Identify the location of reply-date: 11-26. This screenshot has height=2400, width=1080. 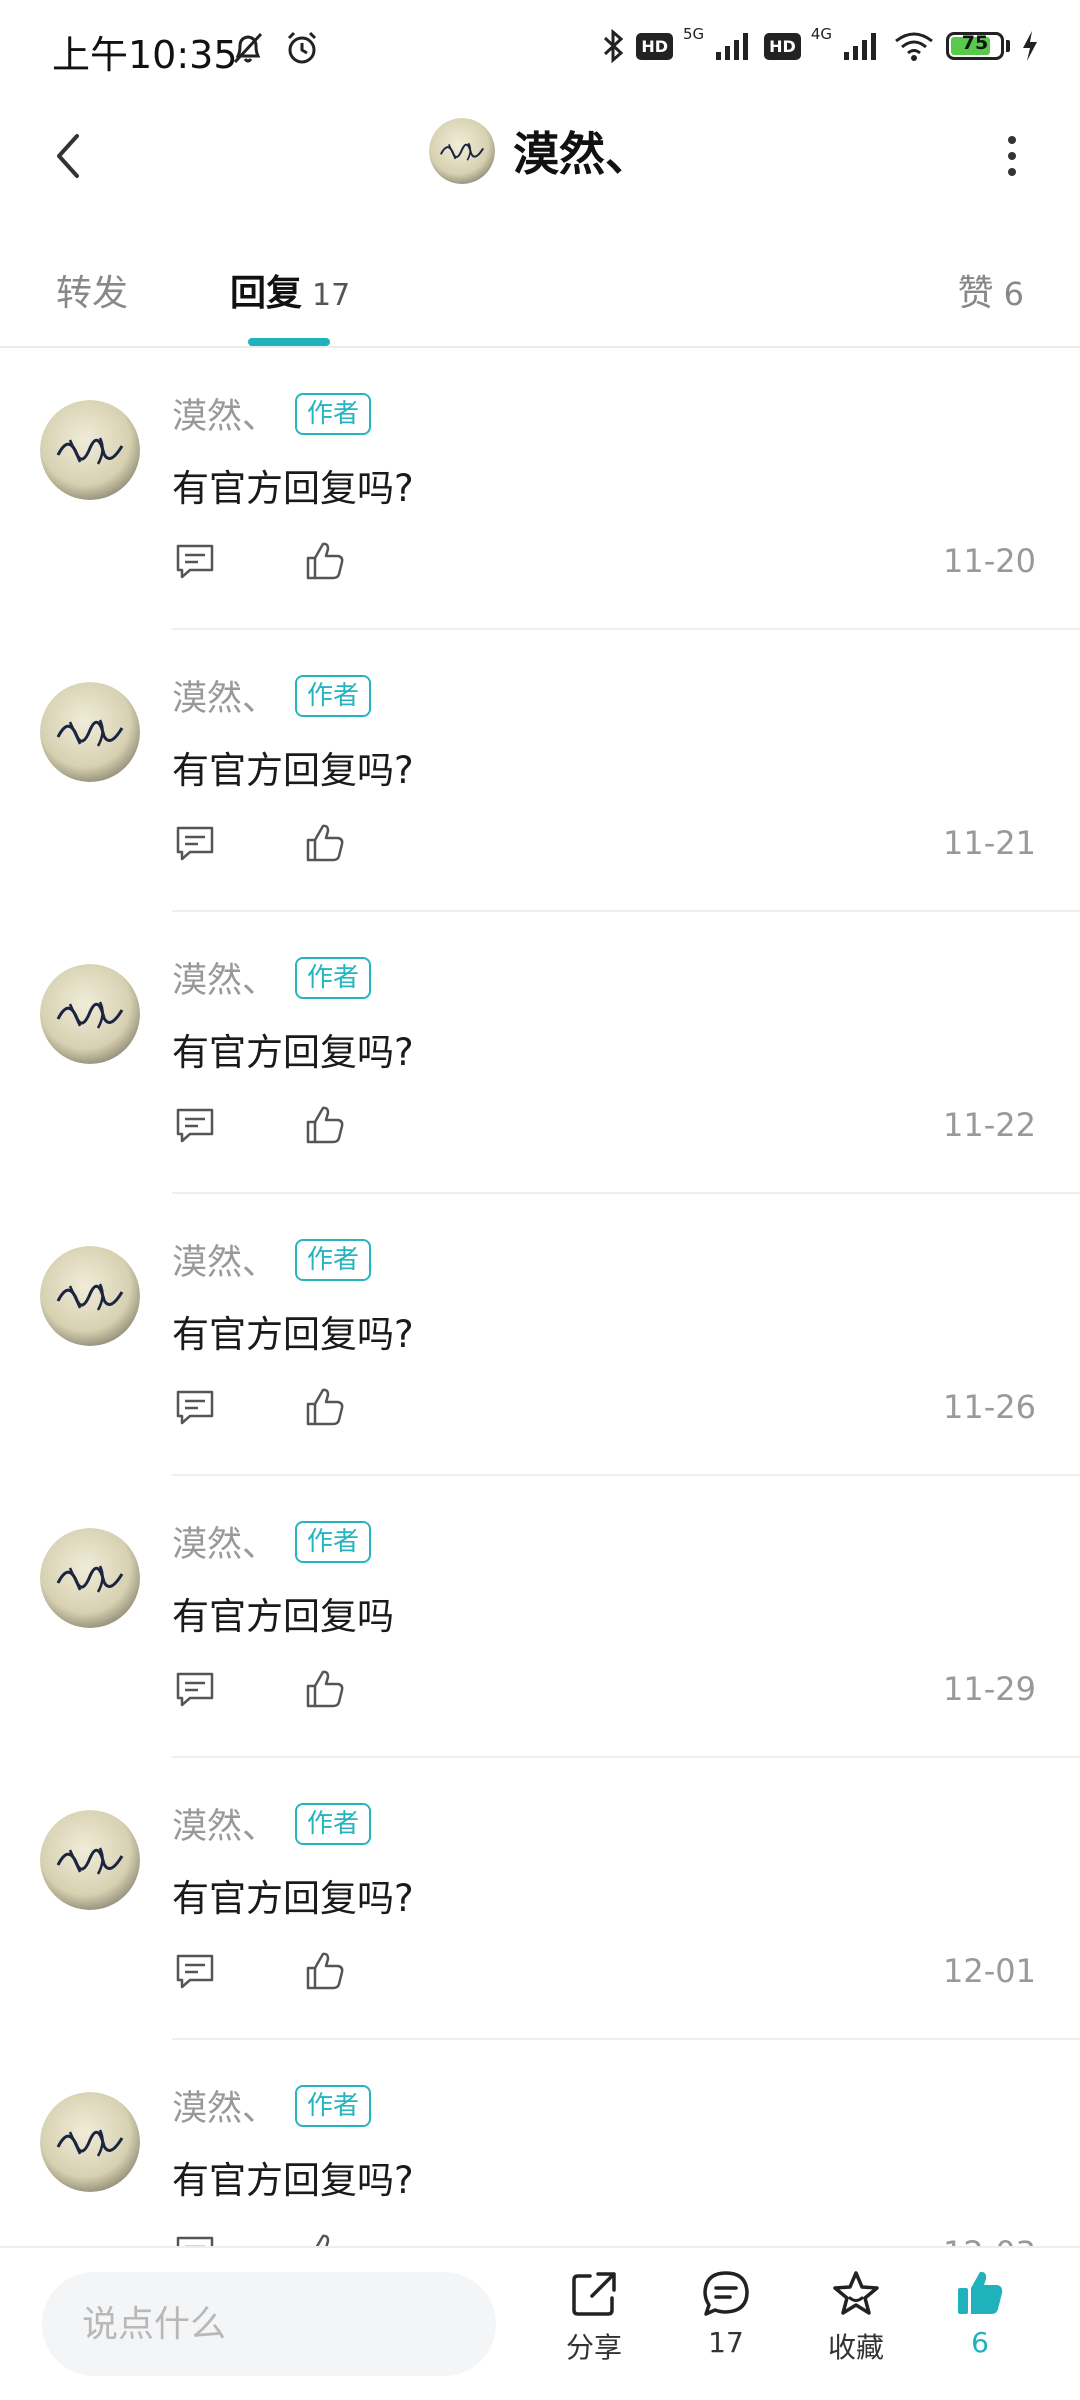
(989, 1407).